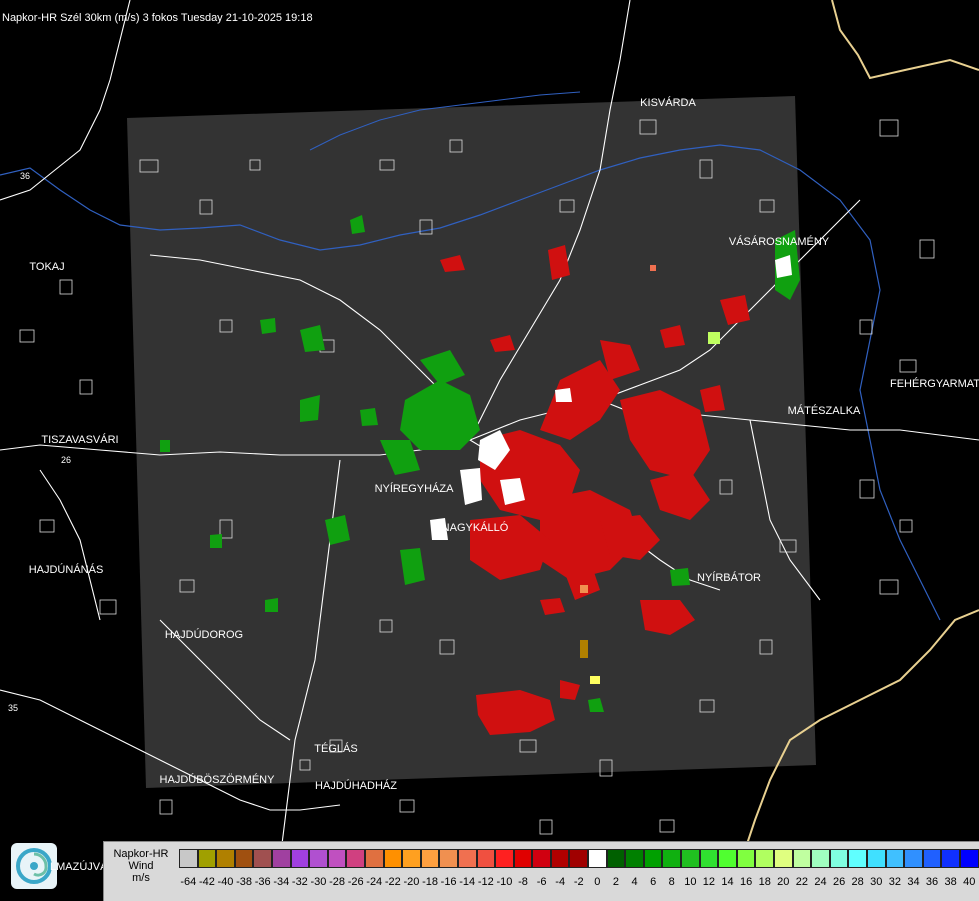 This screenshot has width=979, height=901. I want to click on city-label-nyiregyhaza: NYÍREGYHÁZA, so click(414, 489).